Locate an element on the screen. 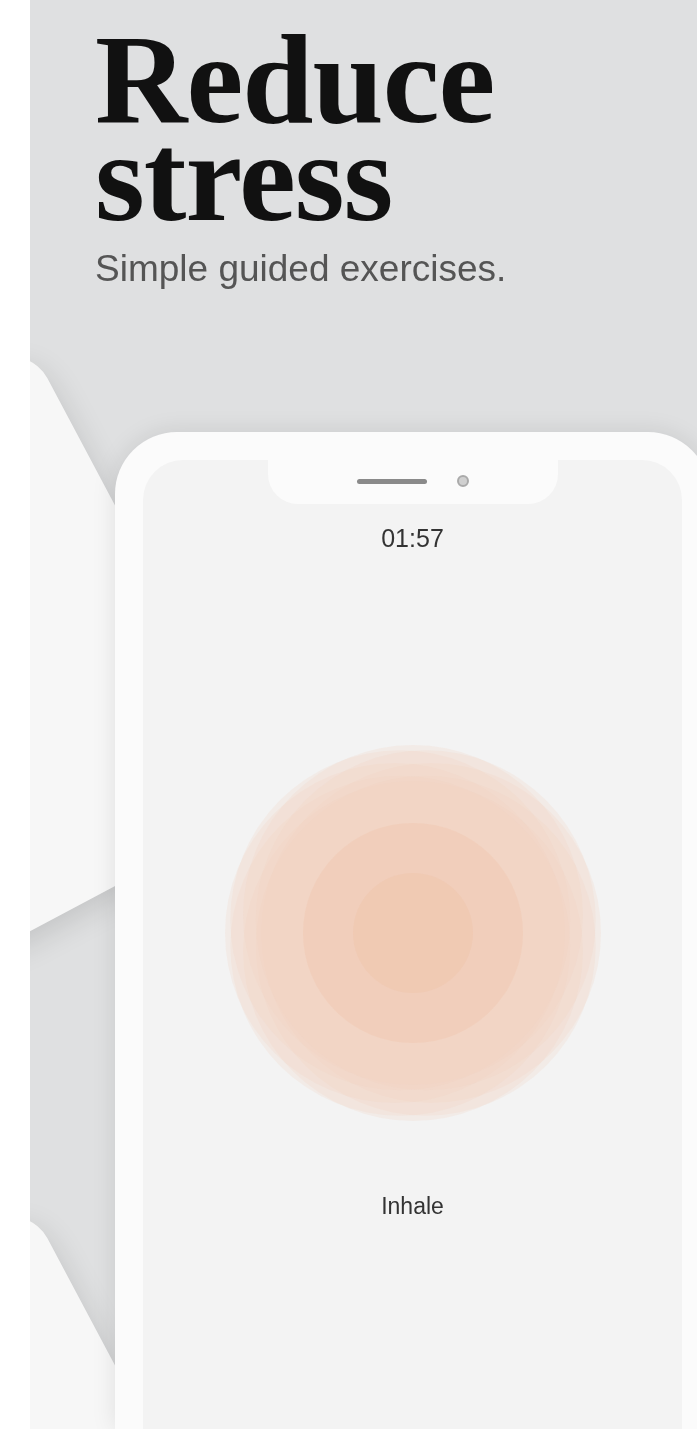 This screenshot has height=1429, width=697. speaker-icon is located at coordinates (391, 481).